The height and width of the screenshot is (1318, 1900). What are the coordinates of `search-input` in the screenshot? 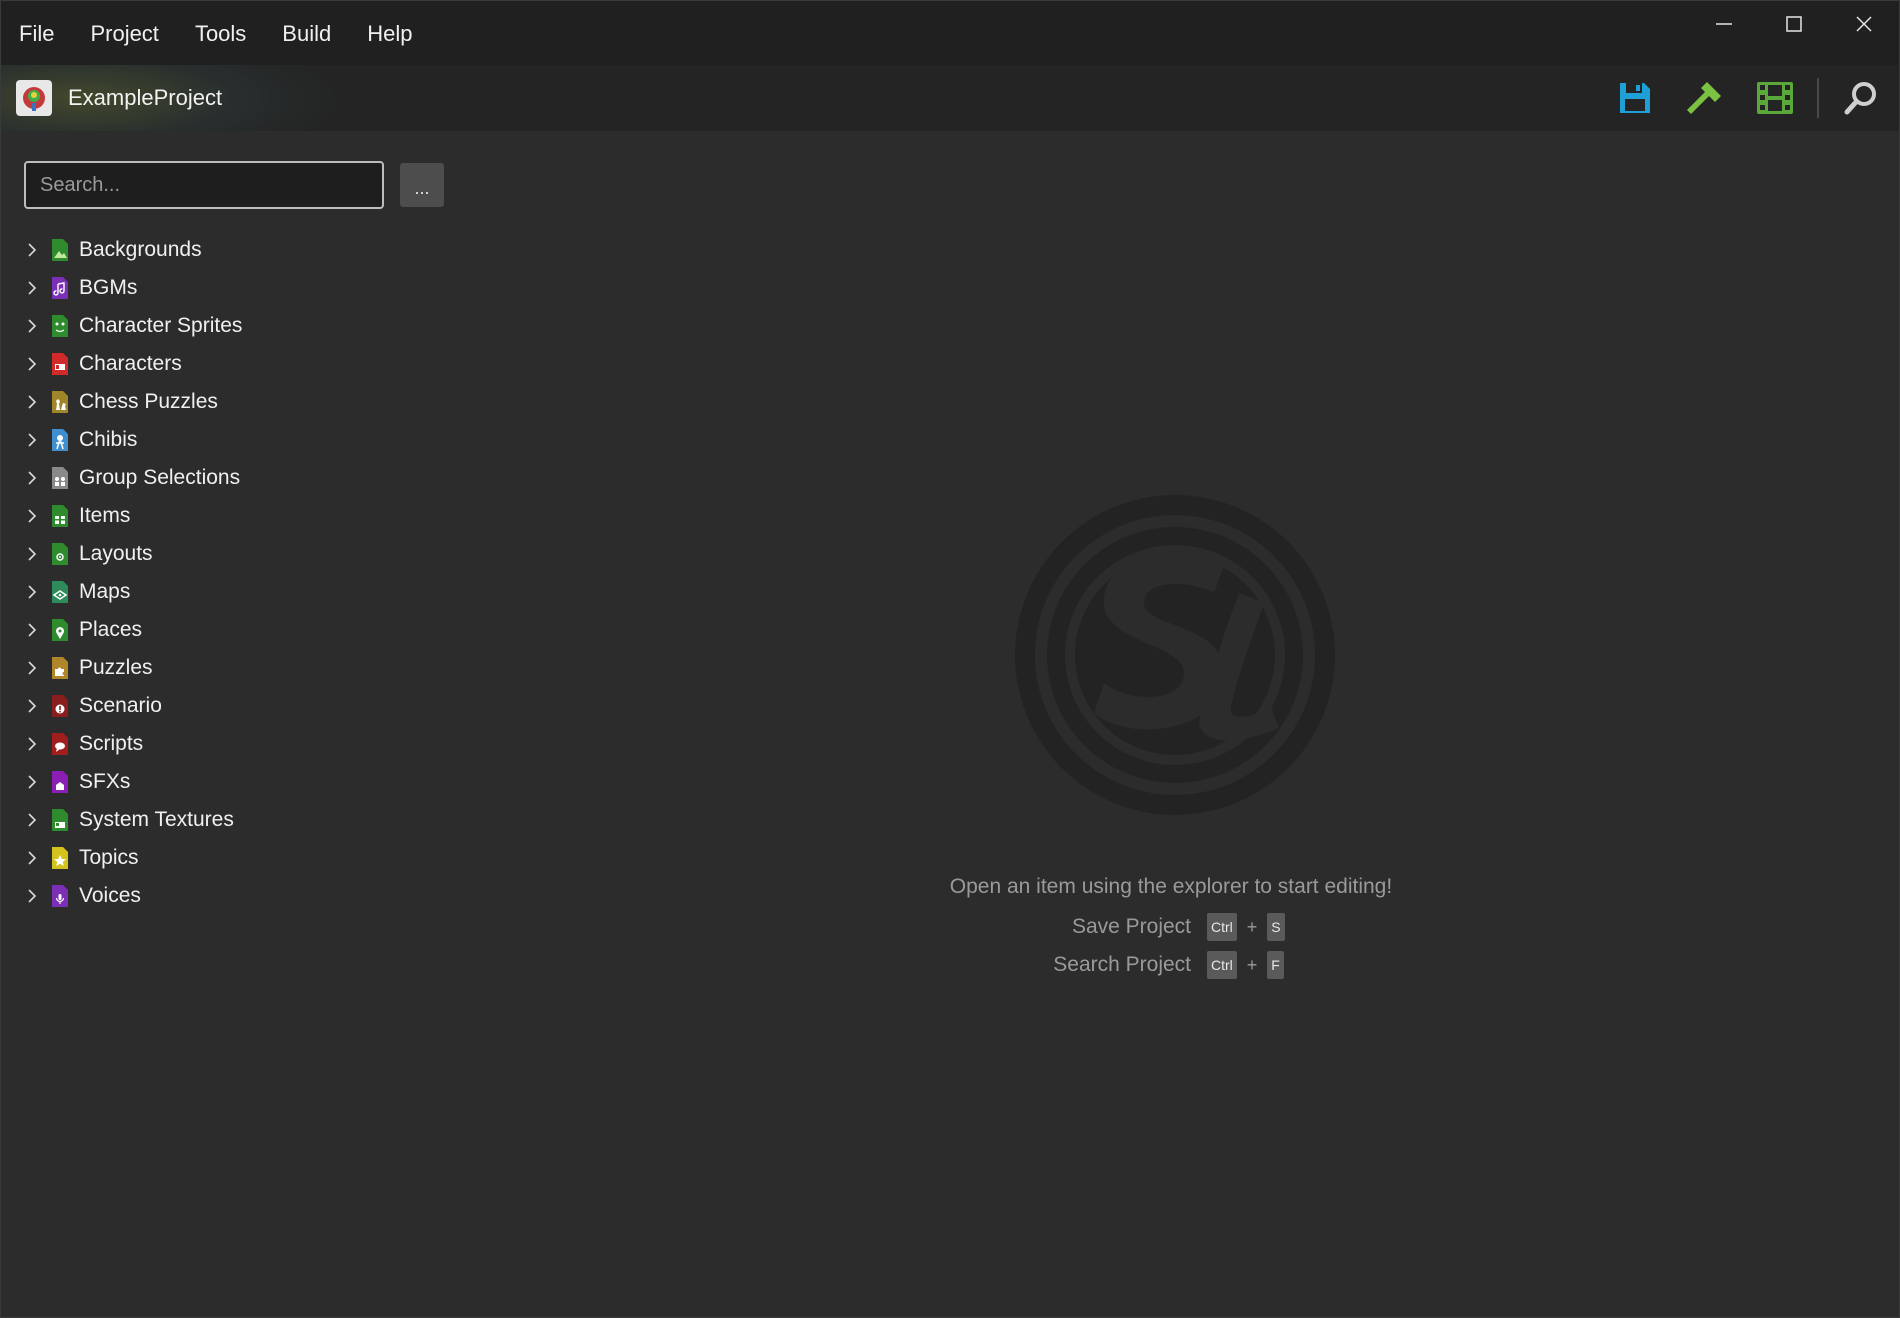 It's located at (204, 185).